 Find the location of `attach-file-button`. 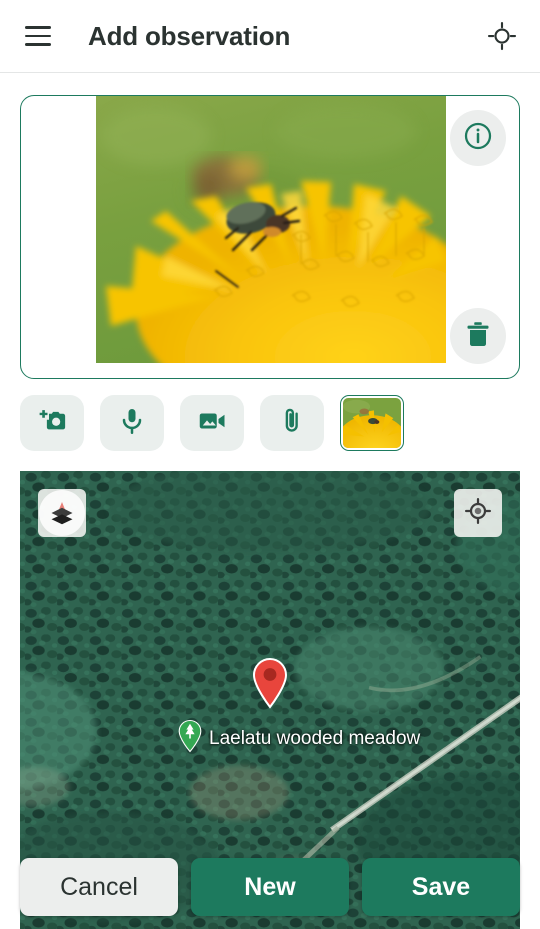

attach-file-button is located at coordinates (292, 423).